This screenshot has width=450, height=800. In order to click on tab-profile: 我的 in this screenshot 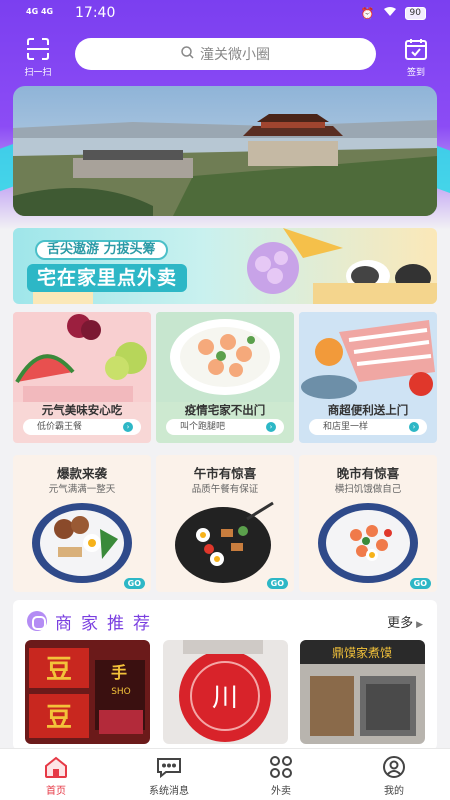, I will do `click(394, 776)`.